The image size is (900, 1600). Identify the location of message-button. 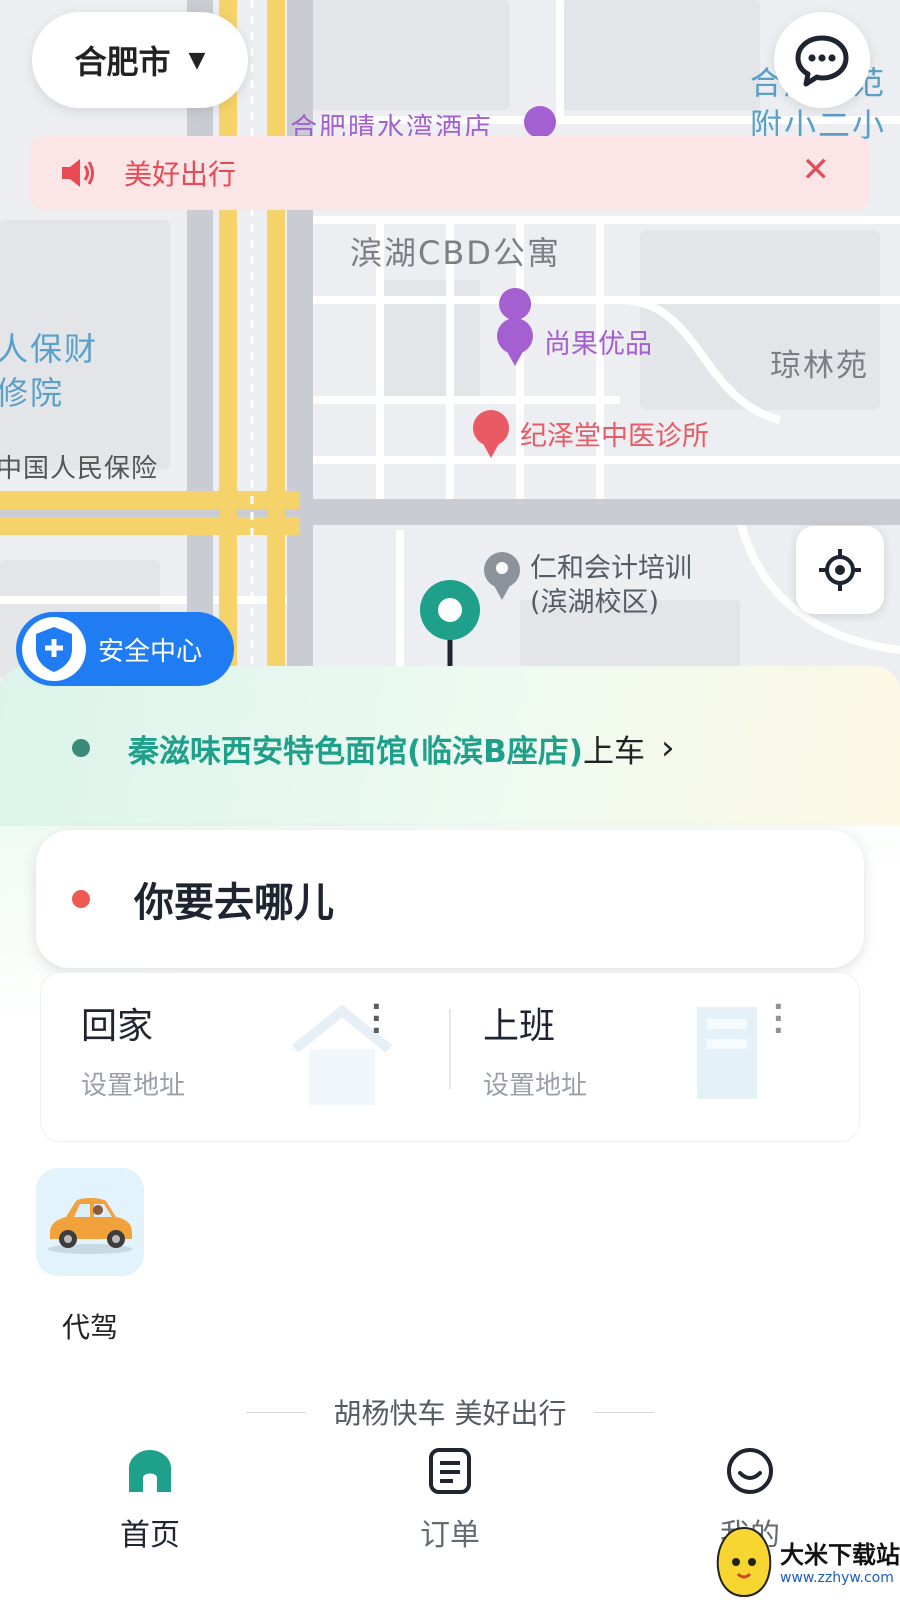
(822, 60).